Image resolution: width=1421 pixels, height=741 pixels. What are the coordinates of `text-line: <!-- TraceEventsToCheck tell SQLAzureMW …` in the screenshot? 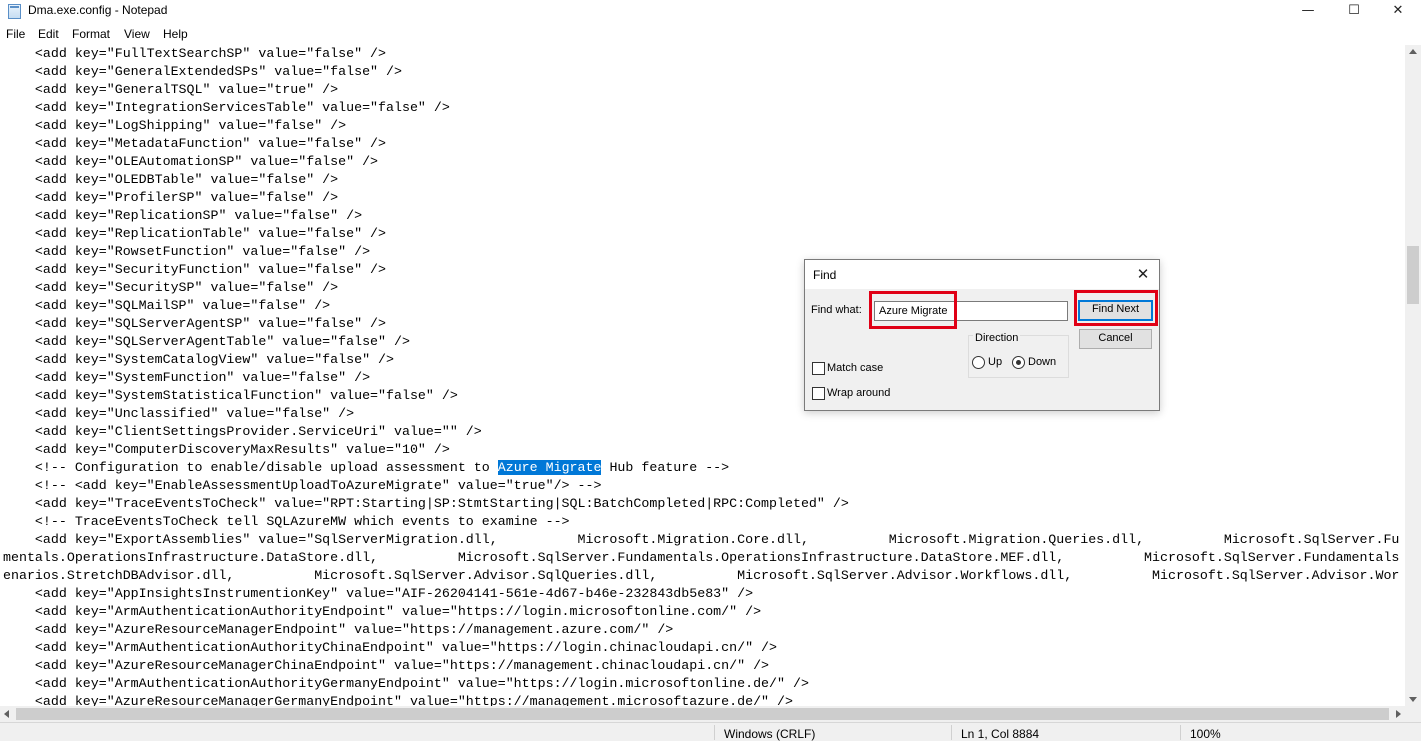 It's located at (286, 521).